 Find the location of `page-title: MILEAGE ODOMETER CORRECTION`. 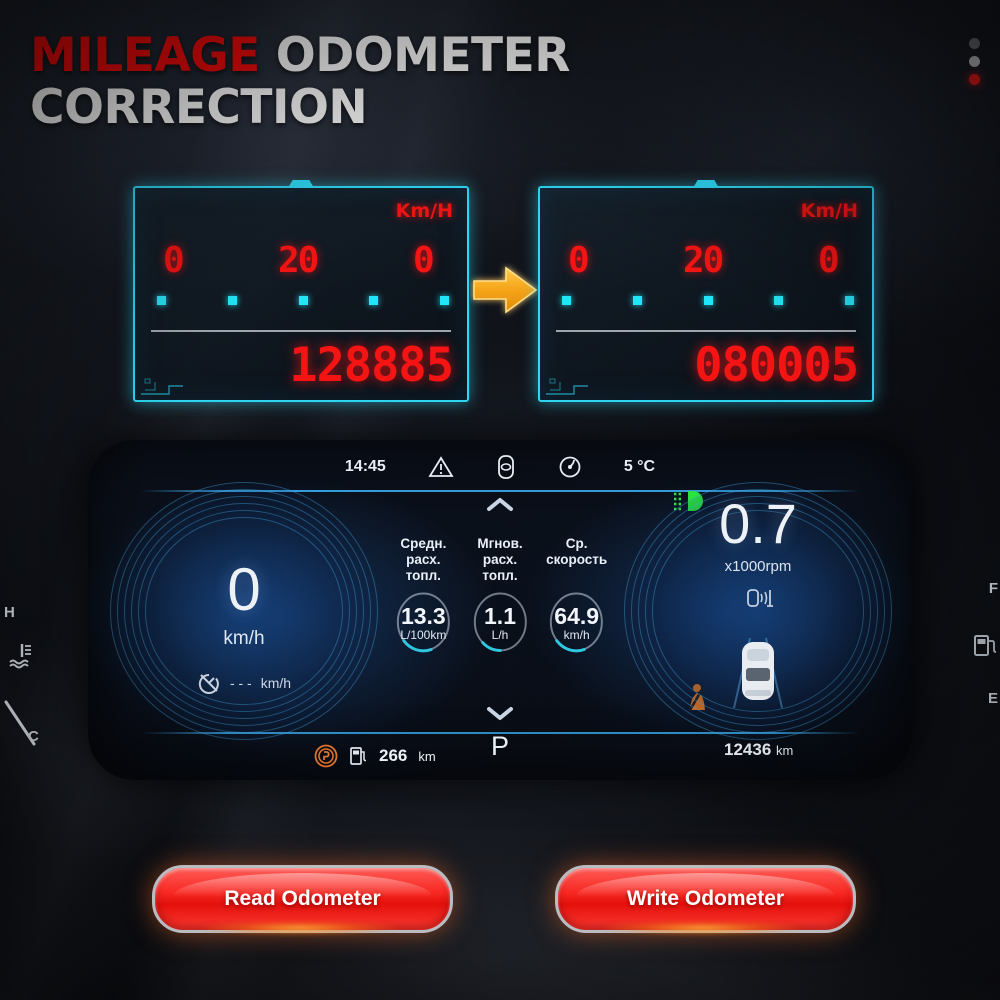

page-title: MILEAGE ODOMETER CORRECTION is located at coordinates (380, 82).